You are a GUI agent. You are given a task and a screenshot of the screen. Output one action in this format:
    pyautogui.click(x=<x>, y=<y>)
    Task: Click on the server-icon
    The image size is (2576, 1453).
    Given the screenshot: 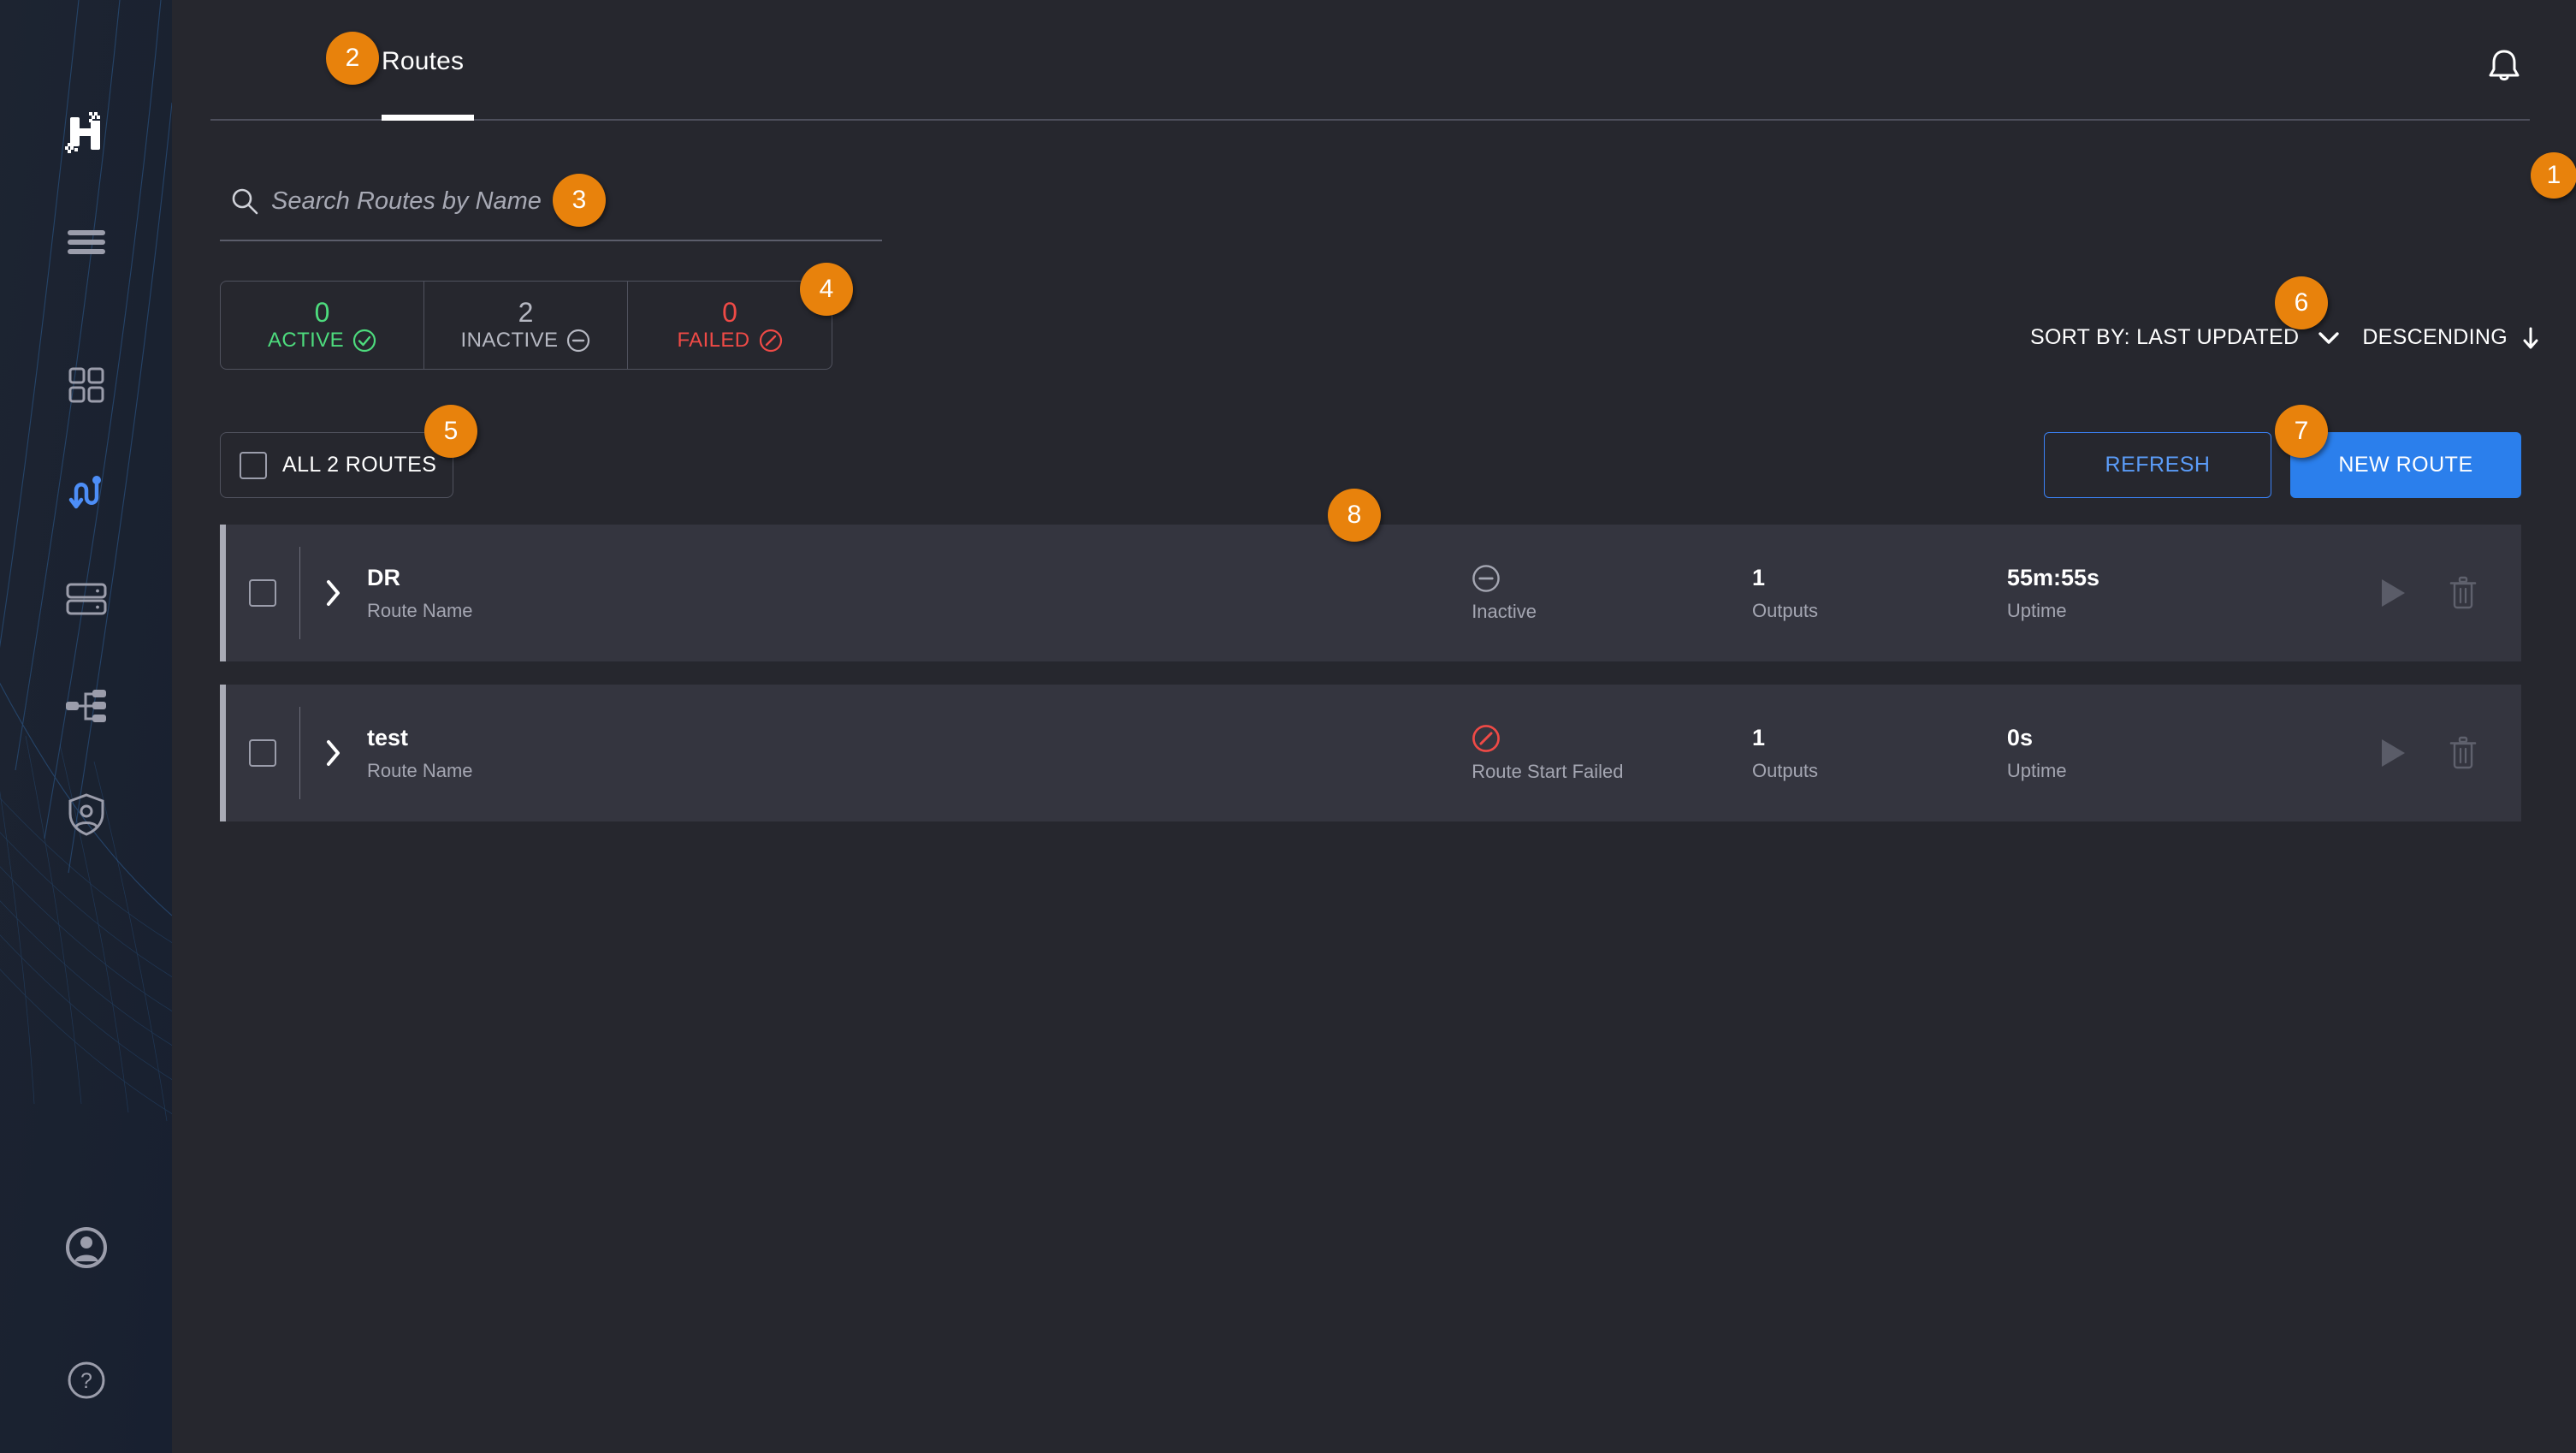 What is the action you would take?
    pyautogui.click(x=86, y=599)
    